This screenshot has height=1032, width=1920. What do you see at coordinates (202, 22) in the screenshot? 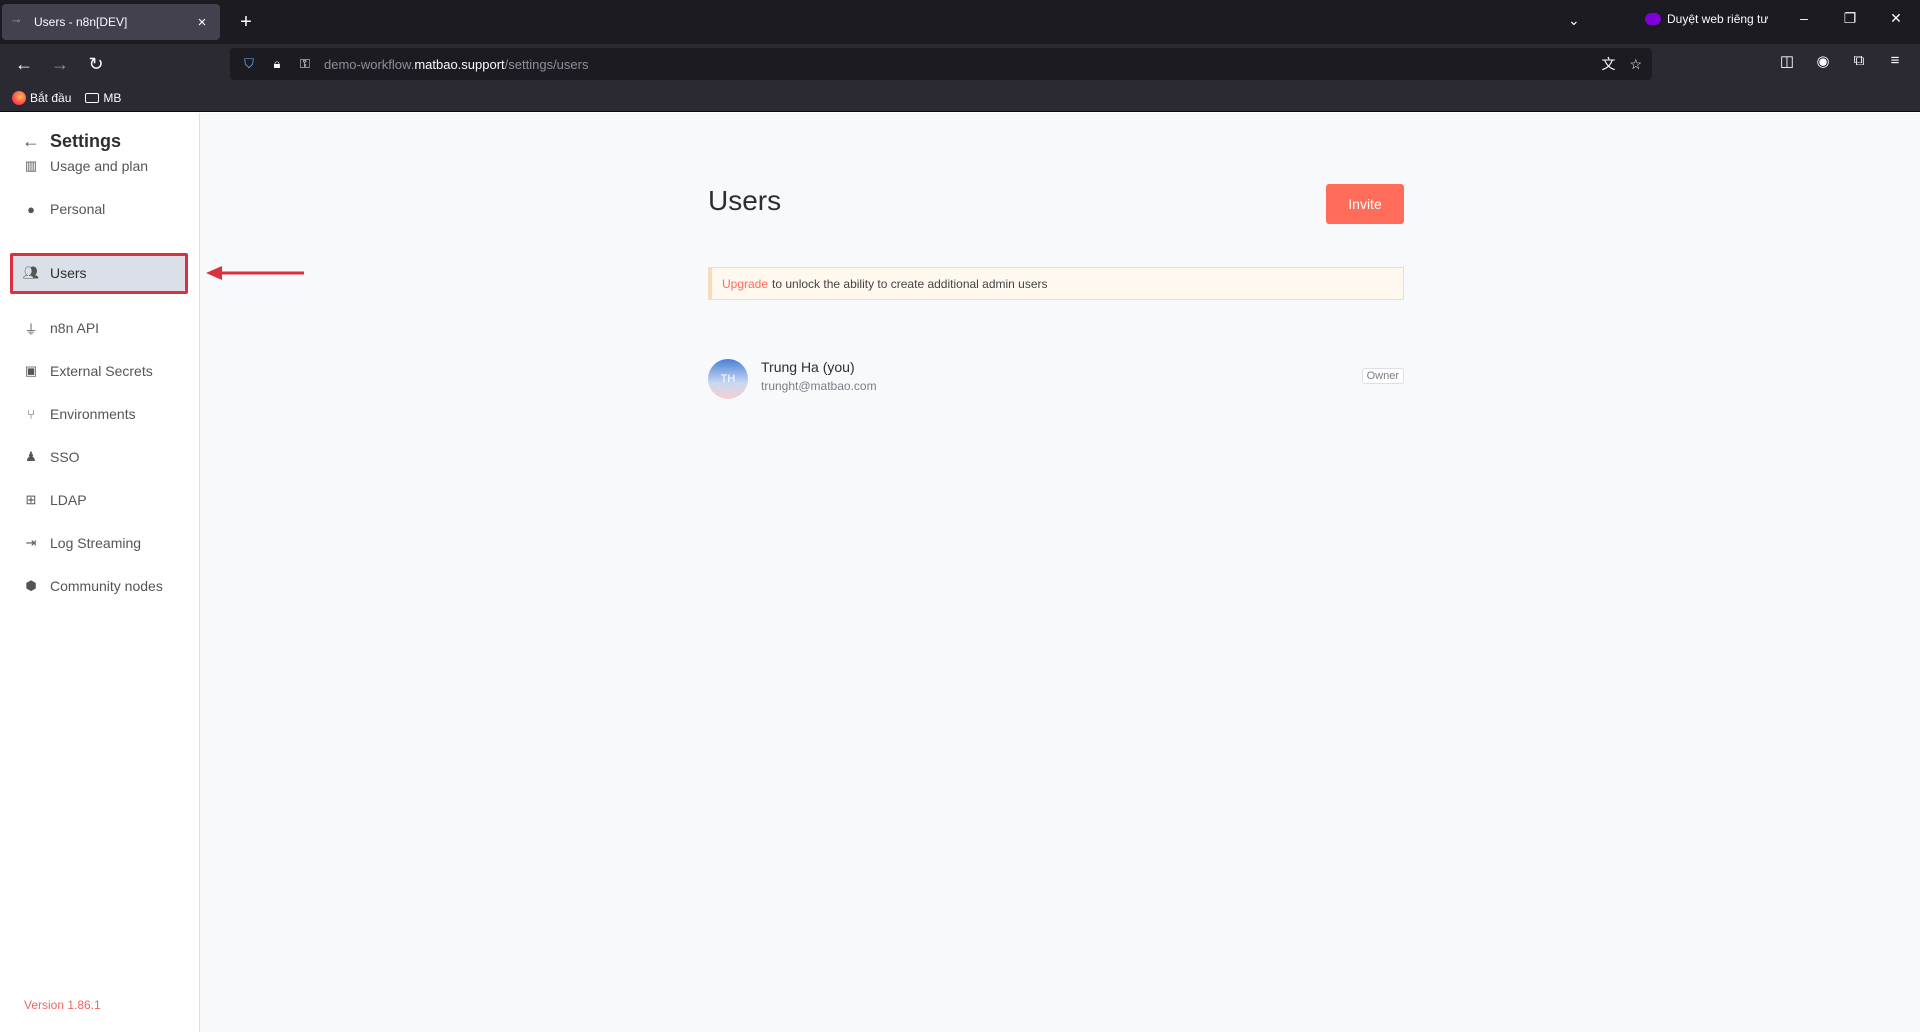
I see `close-tab-icon: ×` at bounding box center [202, 22].